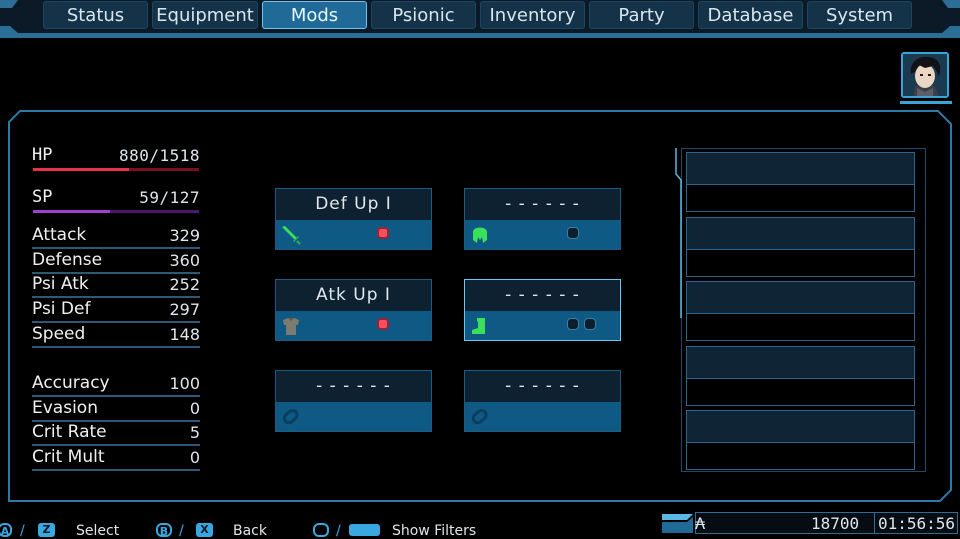 The height and width of the screenshot is (539, 960). What do you see at coordinates (116, 410) in the screenshot?
I see `stat-evasion: Evasion 0` at bounding box center [116, 410].